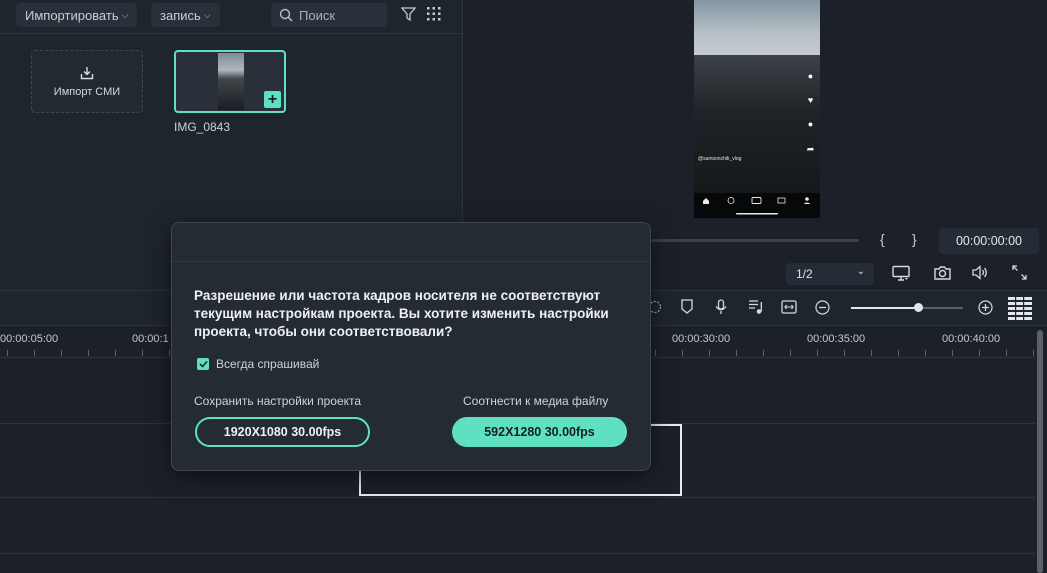 The image size is (1047, 573). I want to click on search-icon, so click(286, 15).